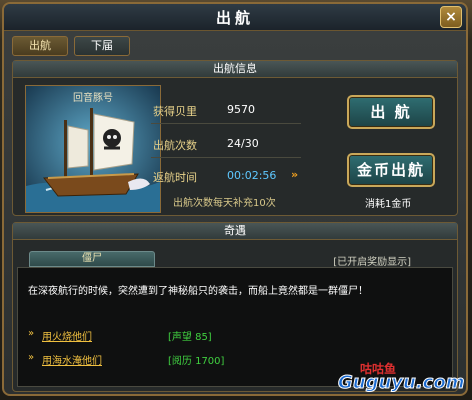  I want to click on tab-zombie: 僵尸, so click(92, 259).